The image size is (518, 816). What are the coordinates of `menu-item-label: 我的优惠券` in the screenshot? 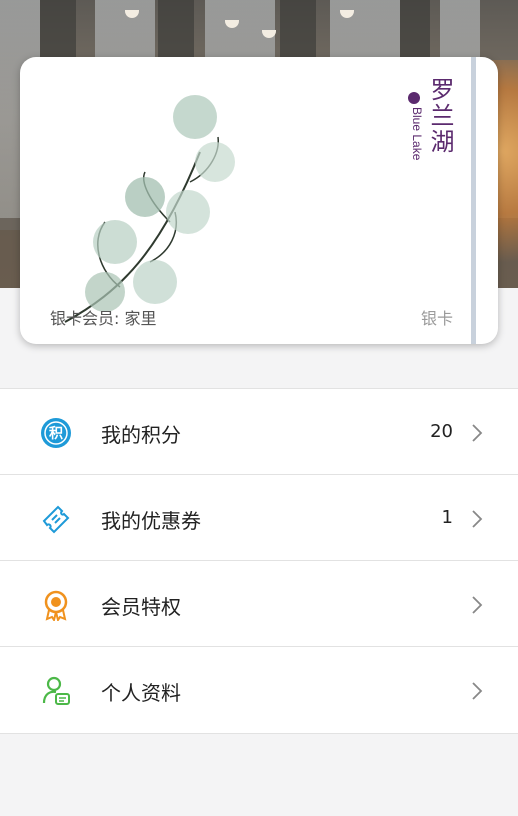 It's located at (151, 521).